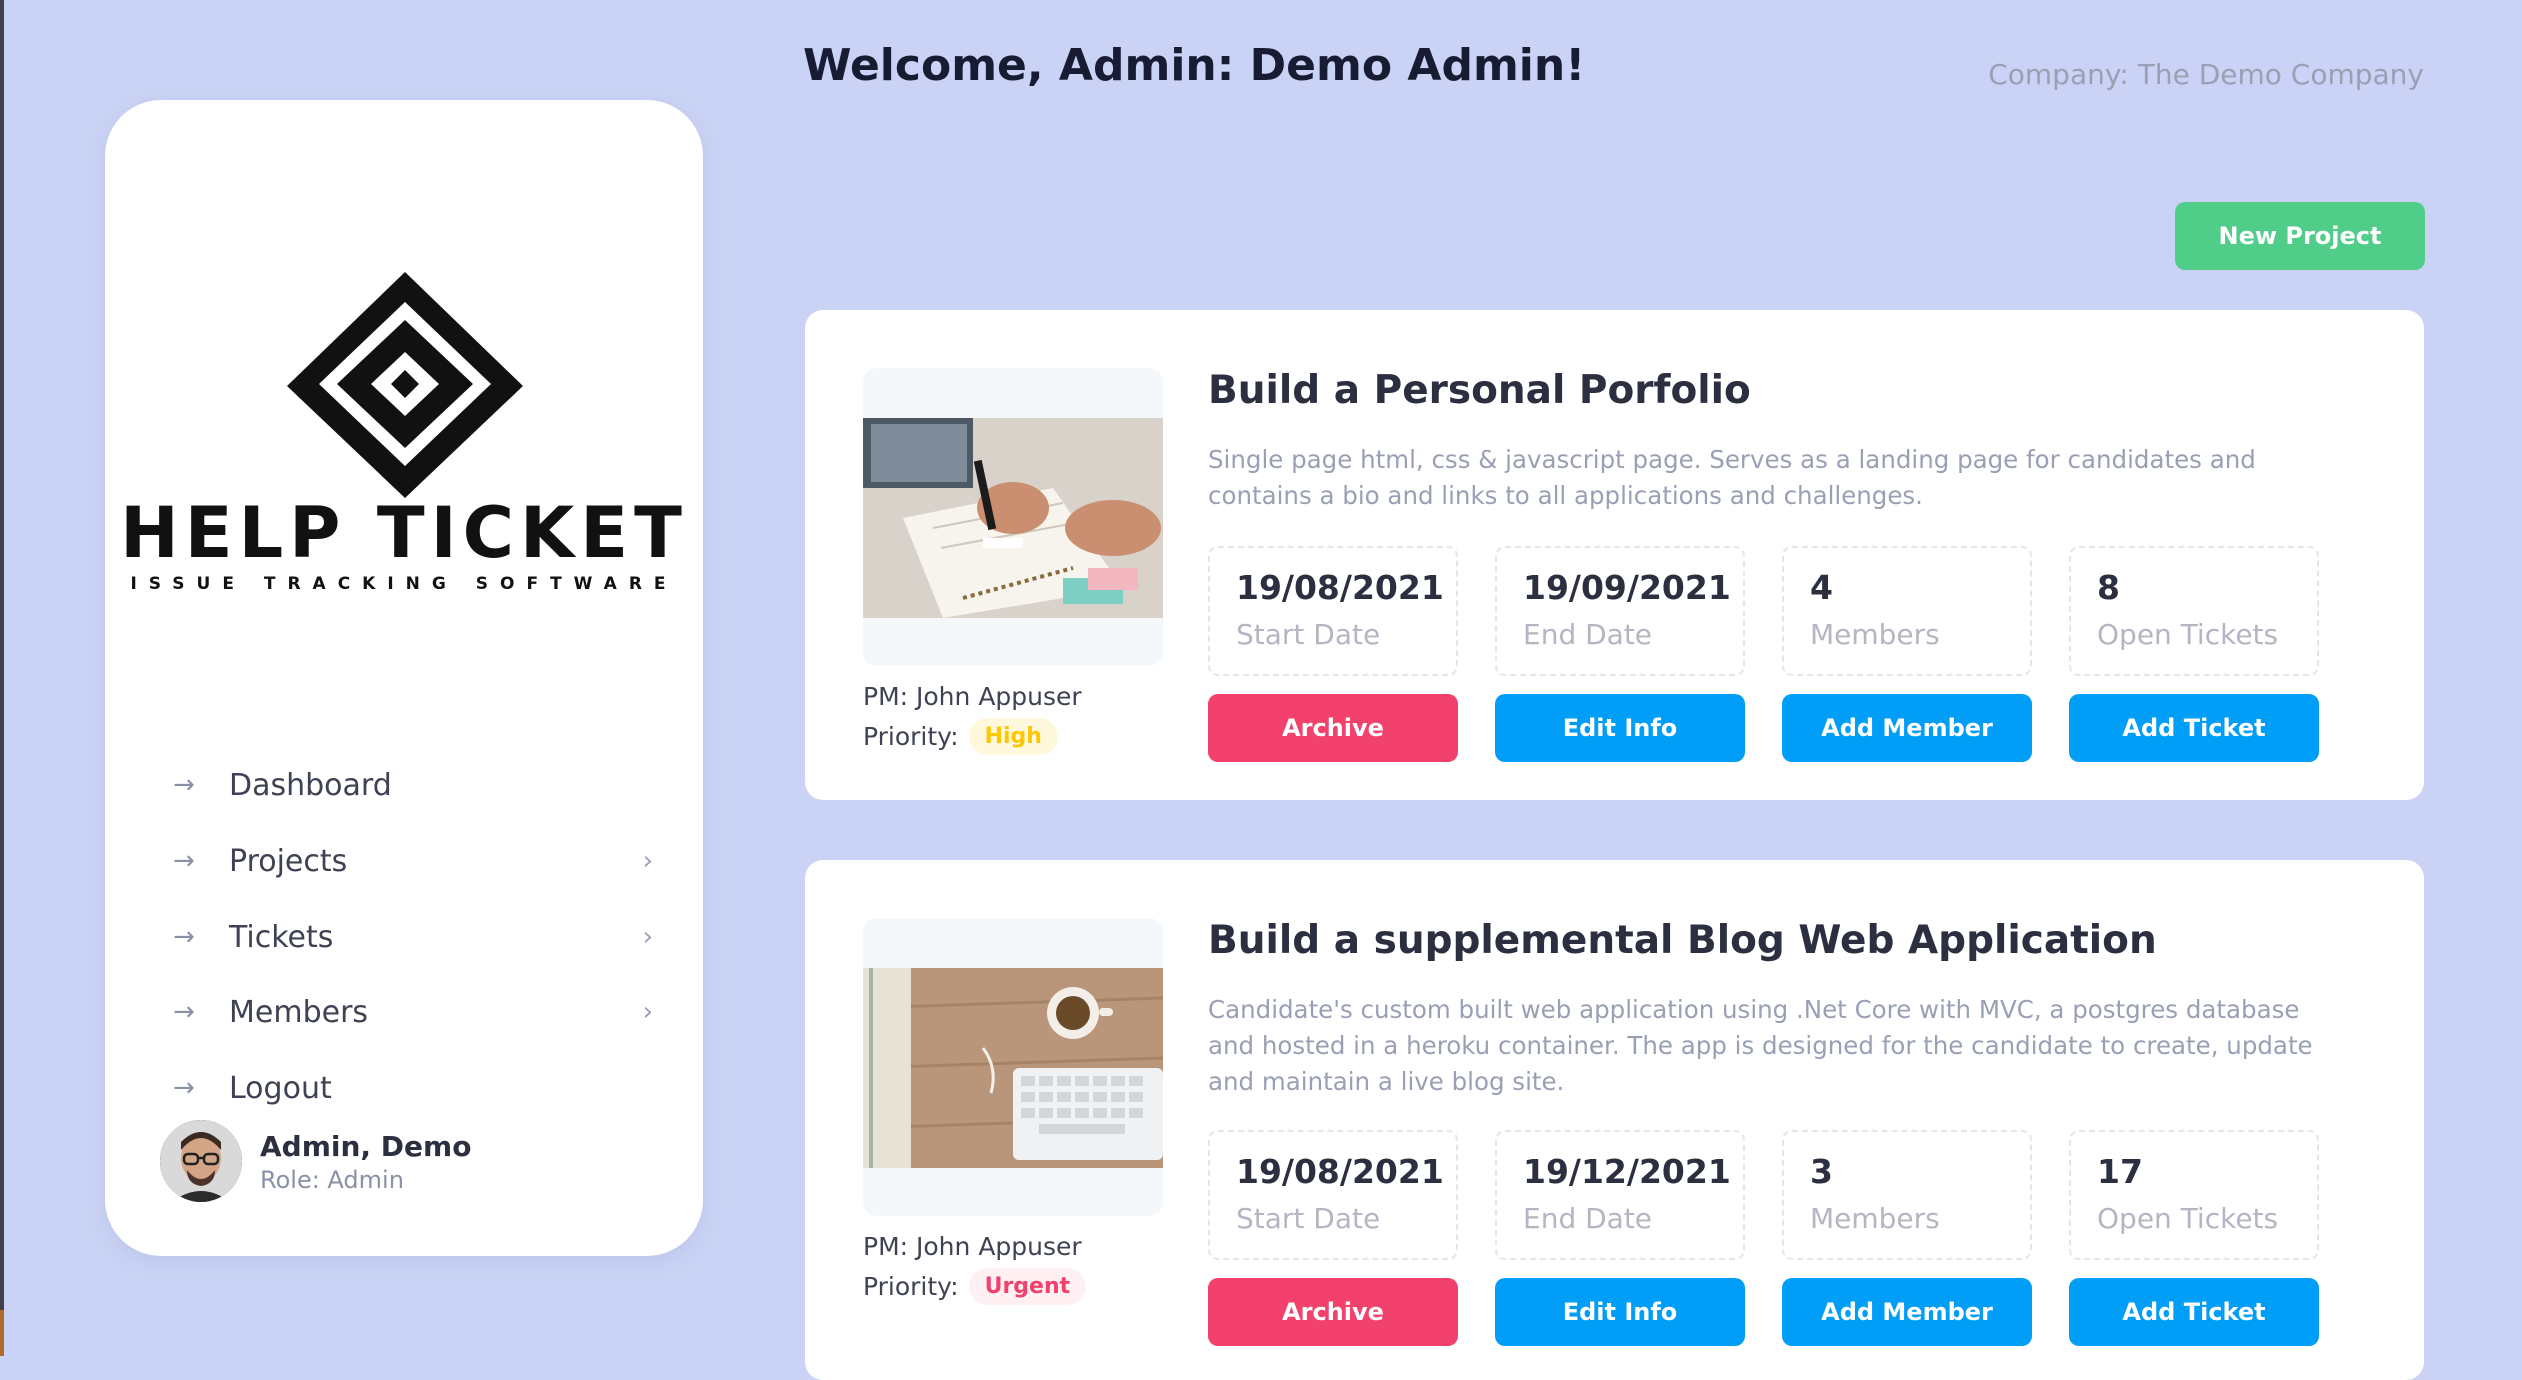 The image size is (2522, 1380). What do you see at coordinates (410, 1165) in the screenshot?
I see `user-profile: Admin, Demo Role: Admin` at bounding box center [410, 1165].